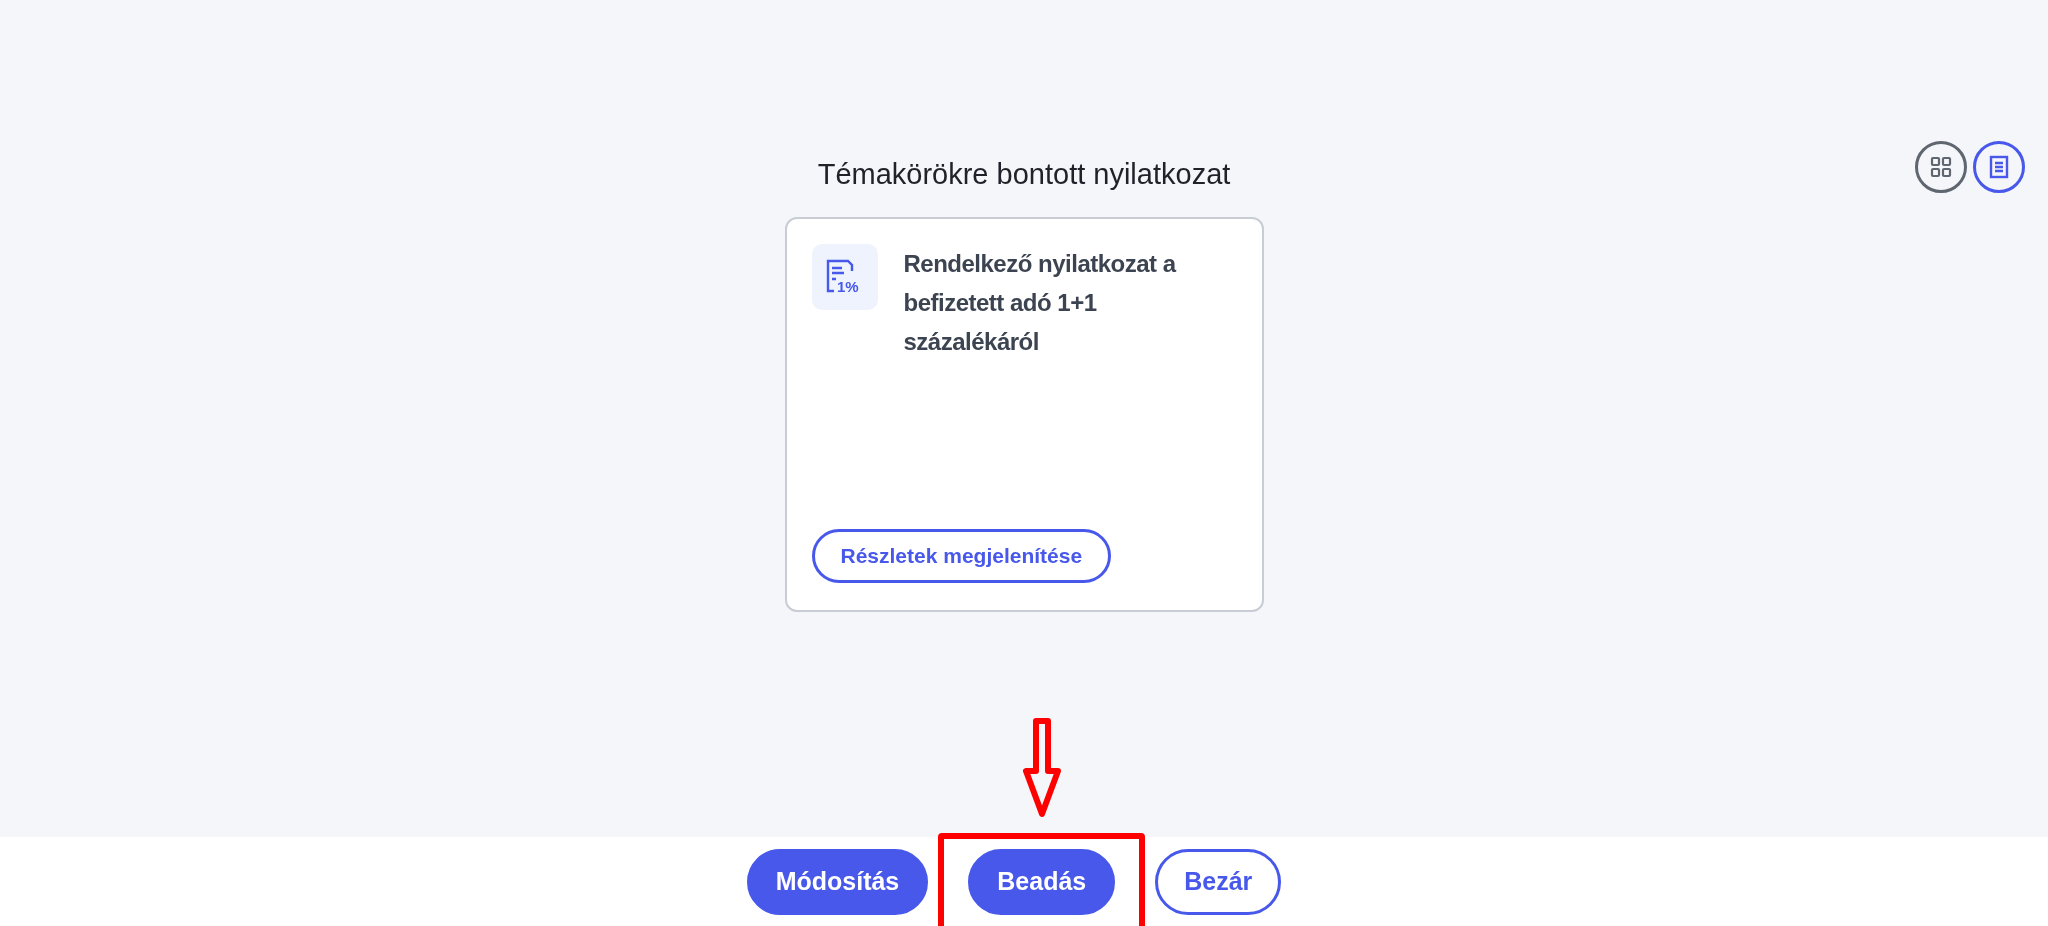 Image resolution: width=2048 pixels, height=926 pixels. What do you see at coordinates (844, 277) in the screenshot?
I see `document-percent-icon: 1%` at bounding box center [844, 277].